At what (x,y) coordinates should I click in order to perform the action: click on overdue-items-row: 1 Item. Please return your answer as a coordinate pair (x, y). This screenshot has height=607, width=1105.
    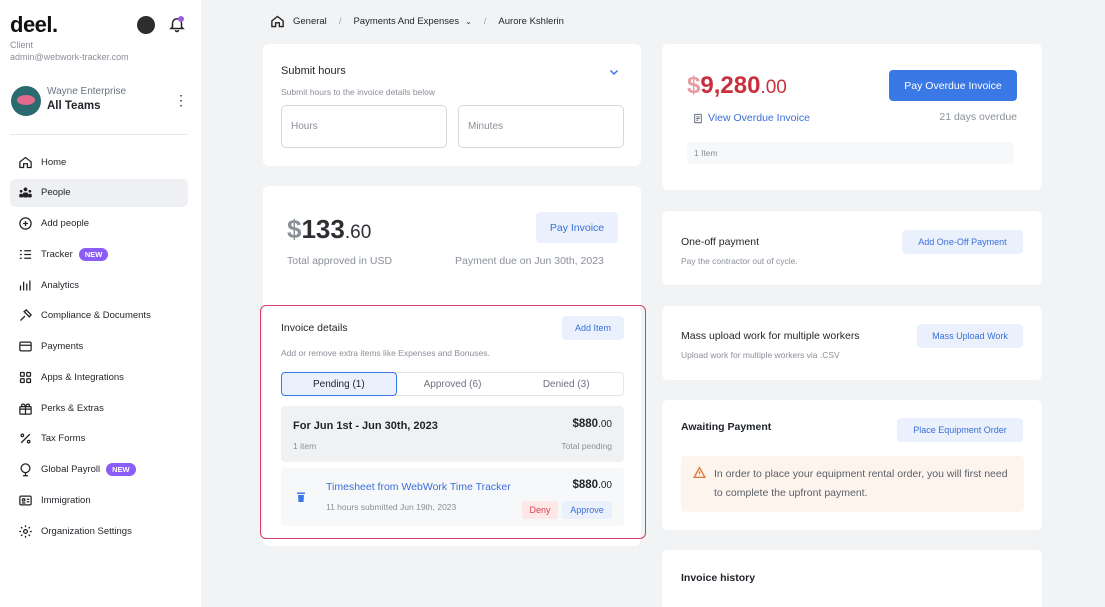
    Looking at the image, I should click on (850, 153).